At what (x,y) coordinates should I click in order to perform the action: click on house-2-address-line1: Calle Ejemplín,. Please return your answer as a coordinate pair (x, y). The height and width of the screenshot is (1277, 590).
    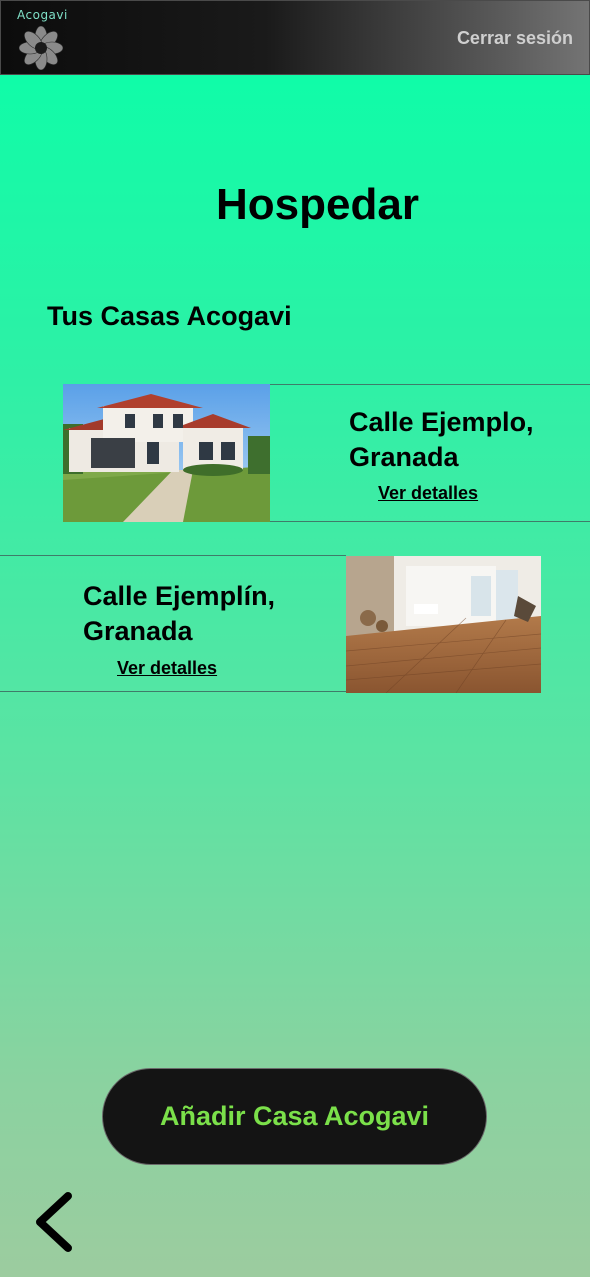
    Looking at the image, I should click on (179, 596).